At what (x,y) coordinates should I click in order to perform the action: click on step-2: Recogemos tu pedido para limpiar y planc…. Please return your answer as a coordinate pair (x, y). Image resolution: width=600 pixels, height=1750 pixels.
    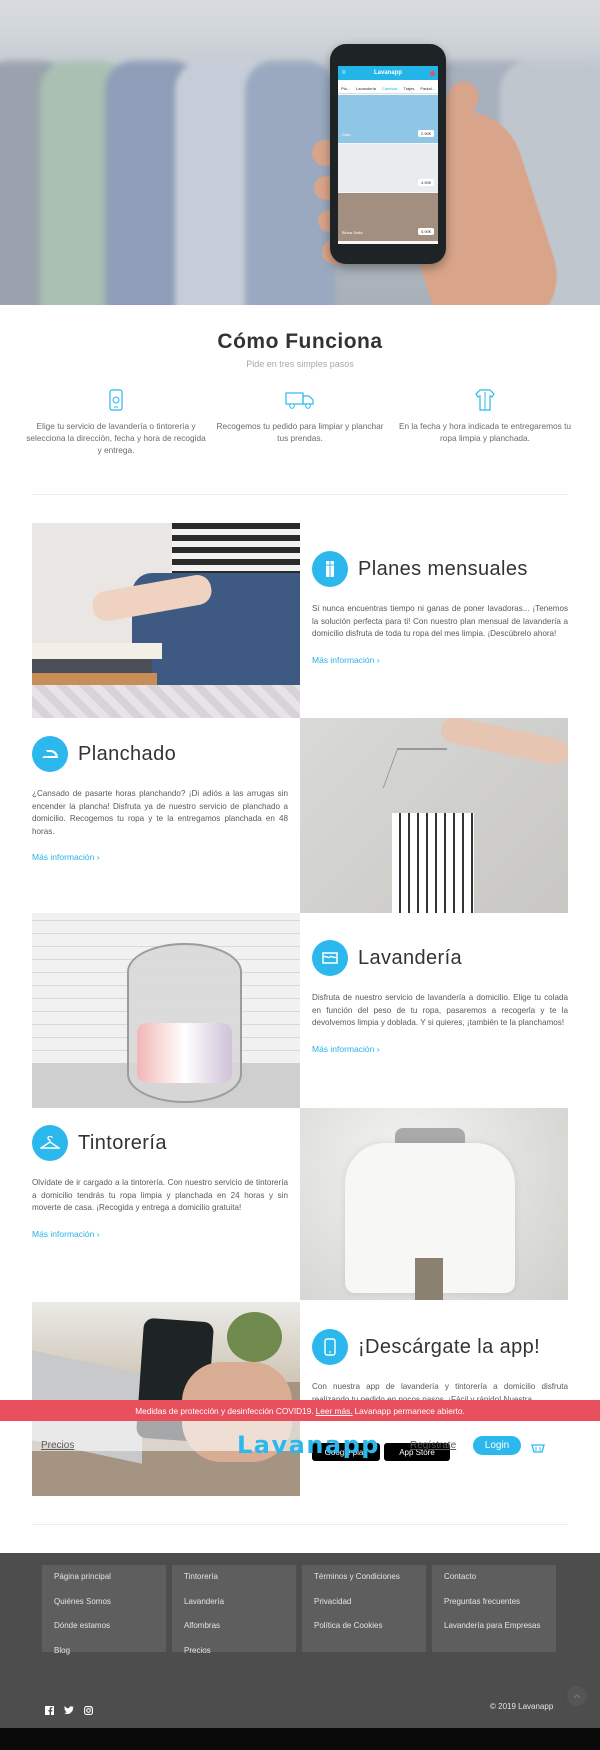
    Looking at the image, I should click on (300, 416).